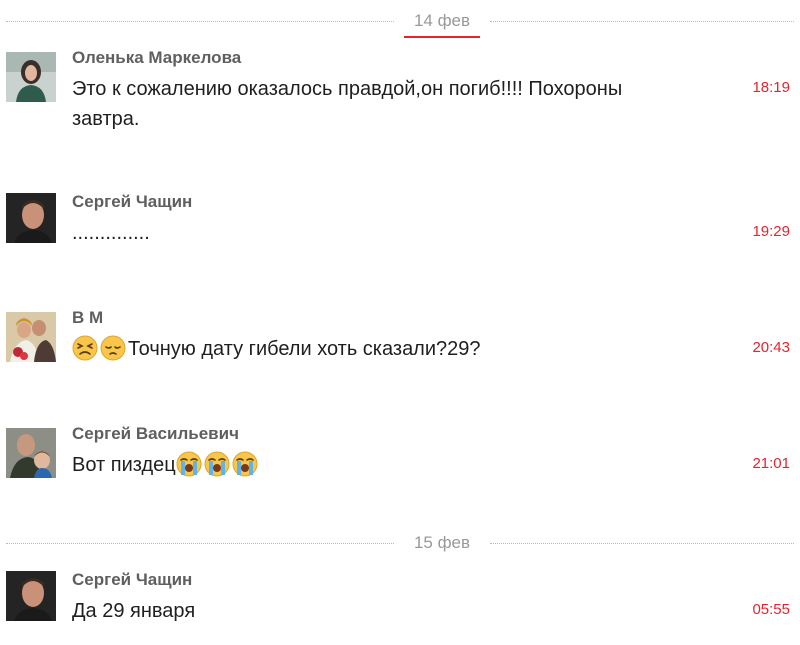 This screenshot has width=800, height=645. Describe the element at coordinates (400, 543) in the screenshot. I see `date-separator: 15 фев` at that location.